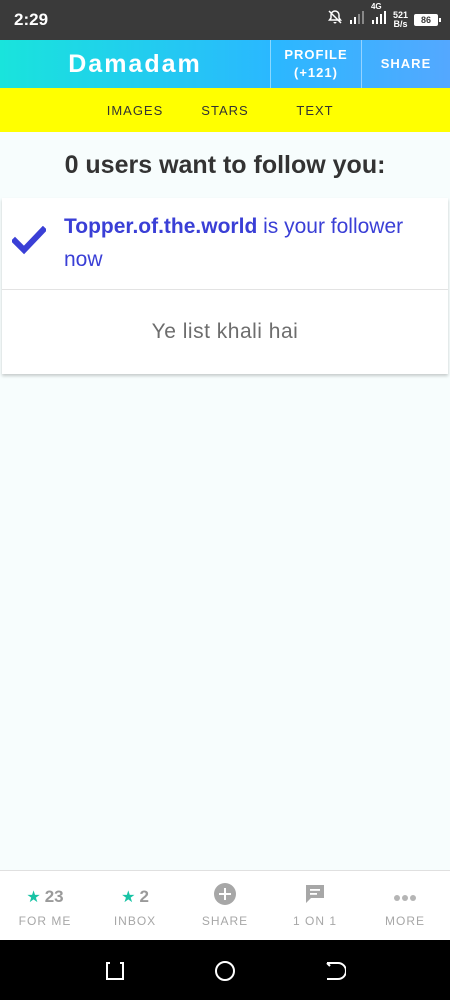  Describe the element at coordinates (316, 72) in the screenshot. I see `profile-count: (+121)` at that location.